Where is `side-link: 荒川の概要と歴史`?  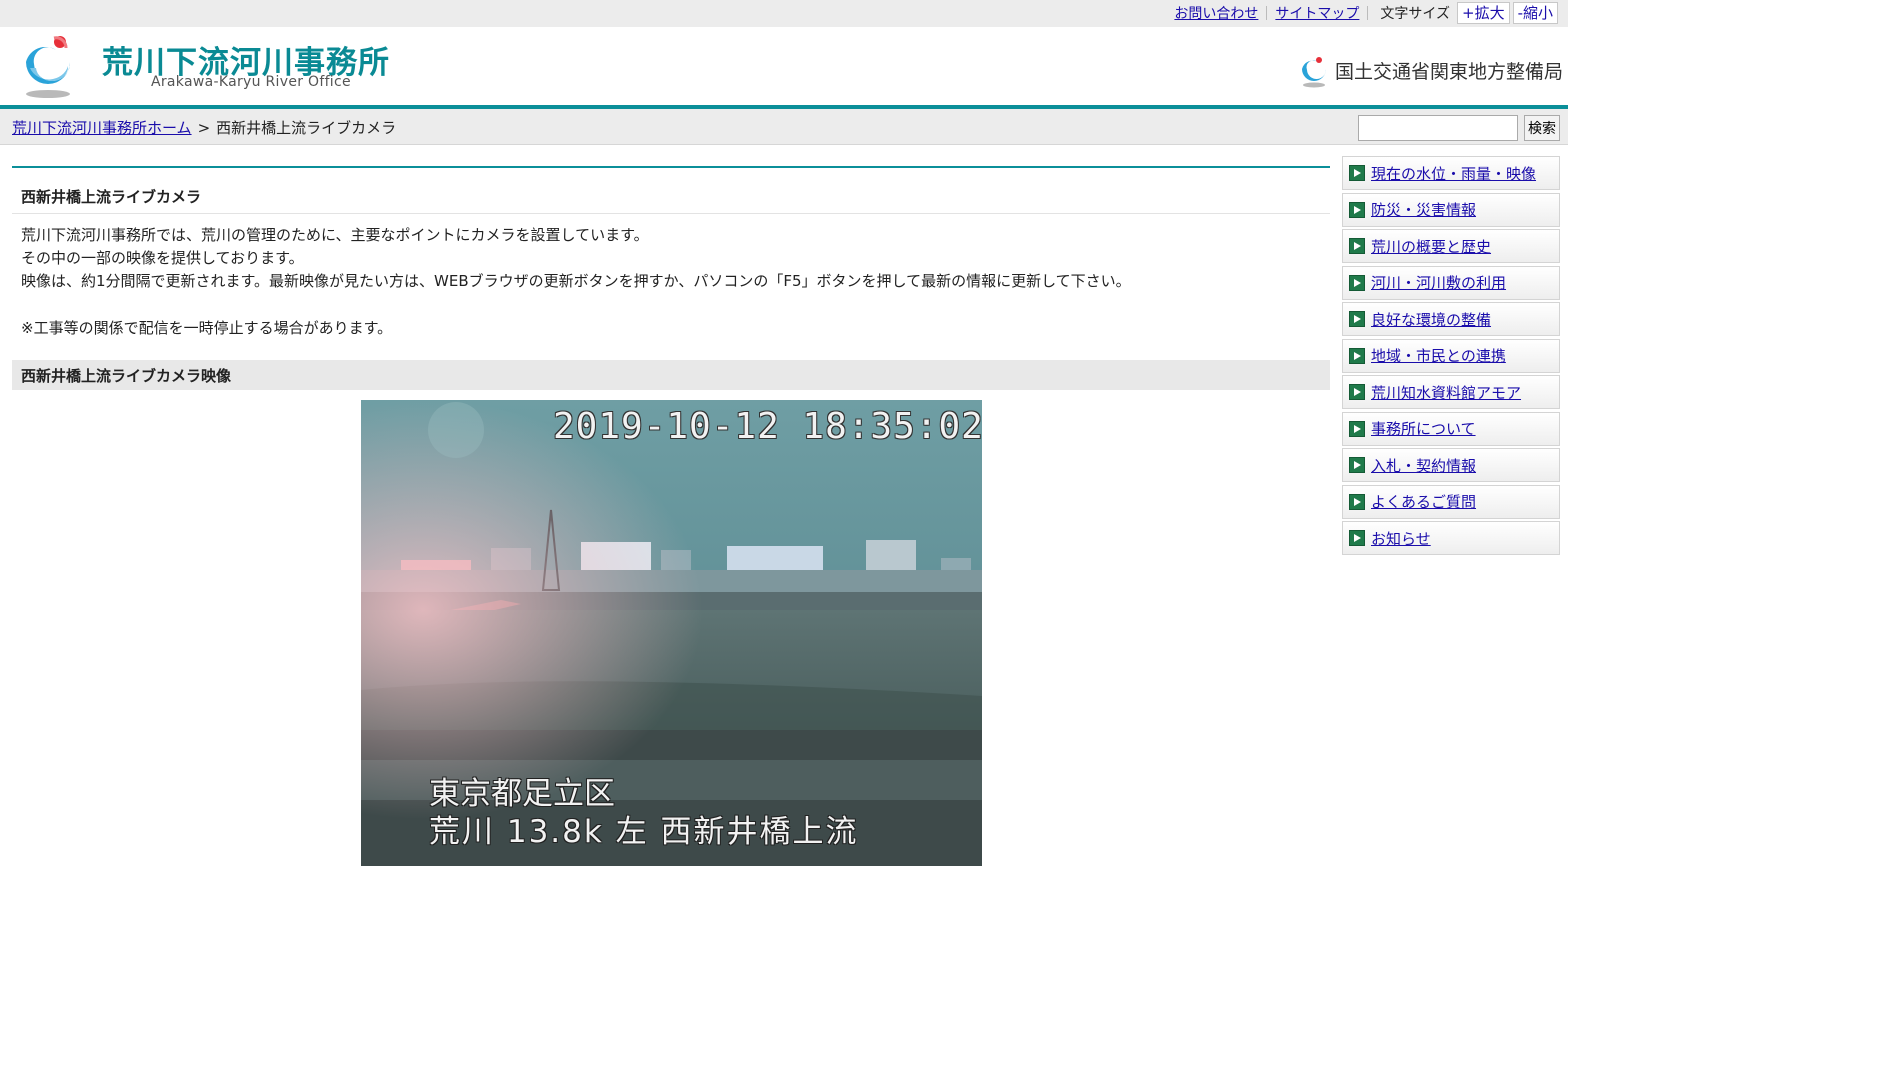
side-link: 荒川の概要と歴史 is located at coordinates (1431, 246).